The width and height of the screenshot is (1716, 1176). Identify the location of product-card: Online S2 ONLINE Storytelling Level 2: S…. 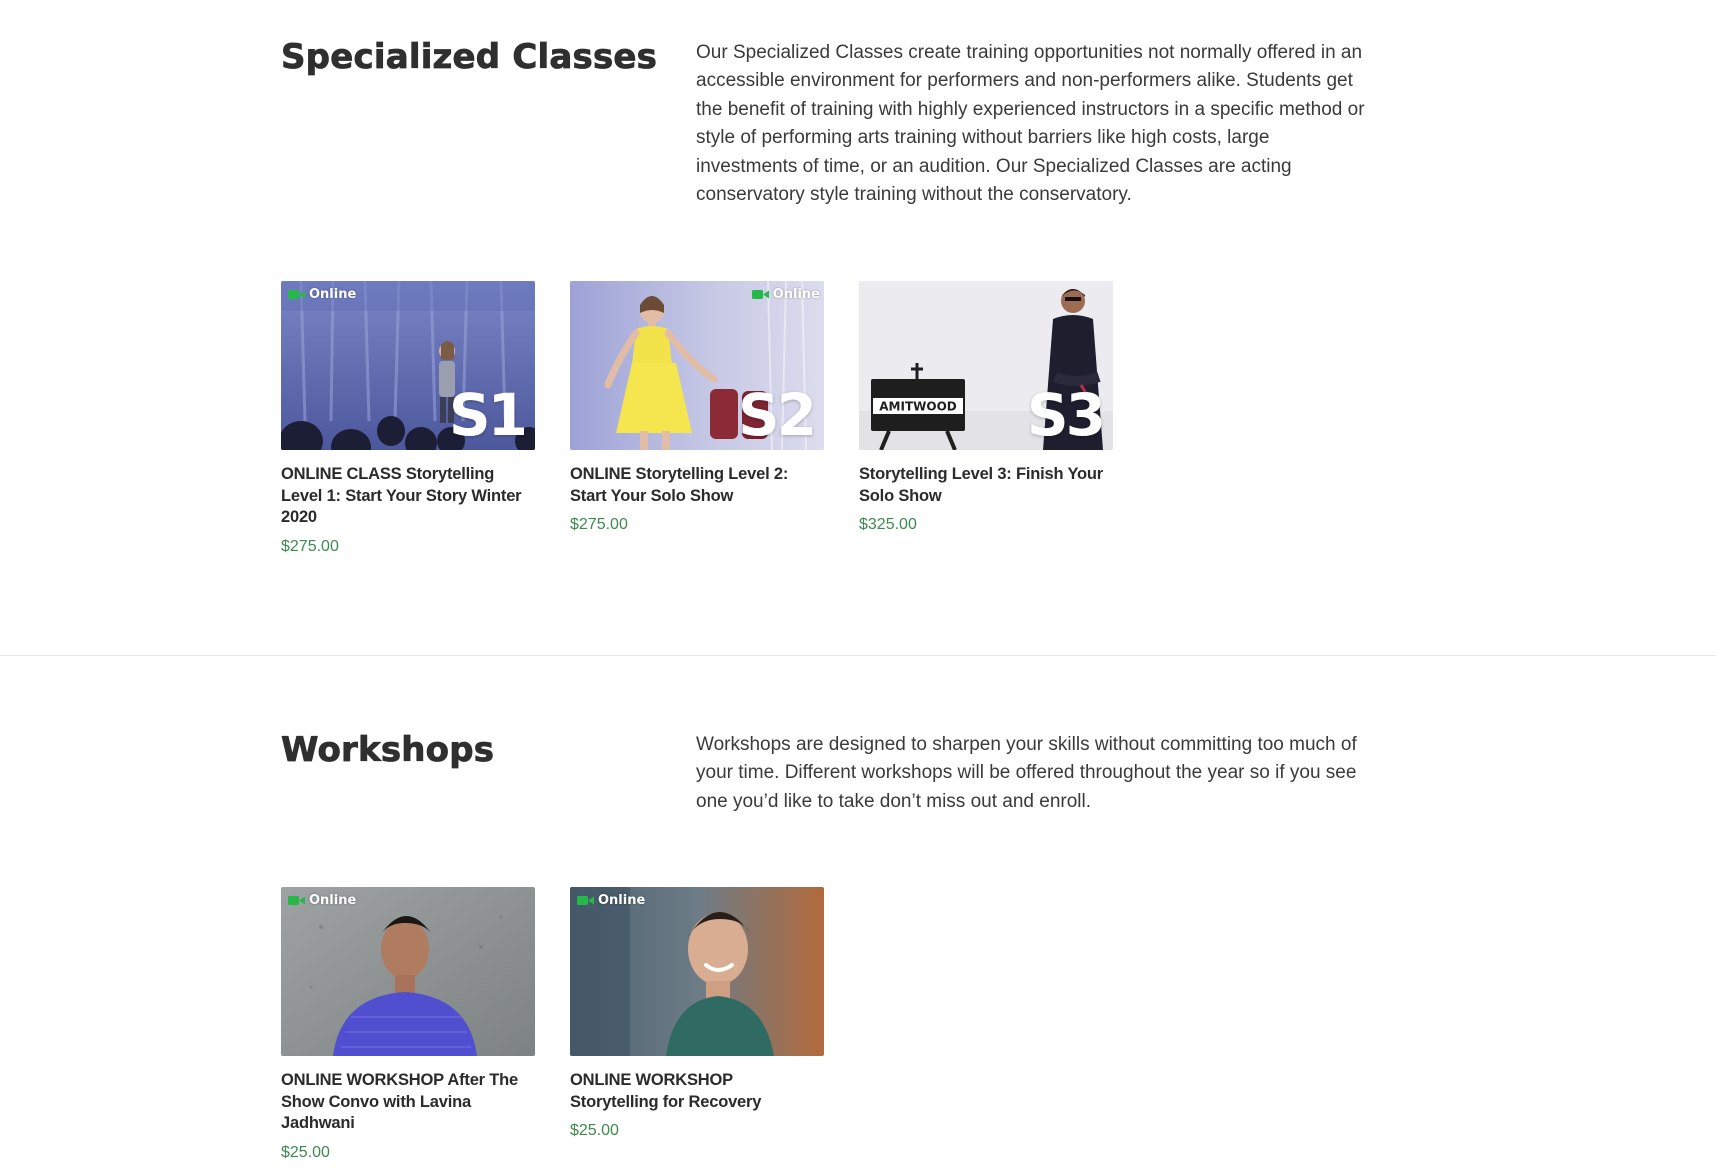
(697, 418).